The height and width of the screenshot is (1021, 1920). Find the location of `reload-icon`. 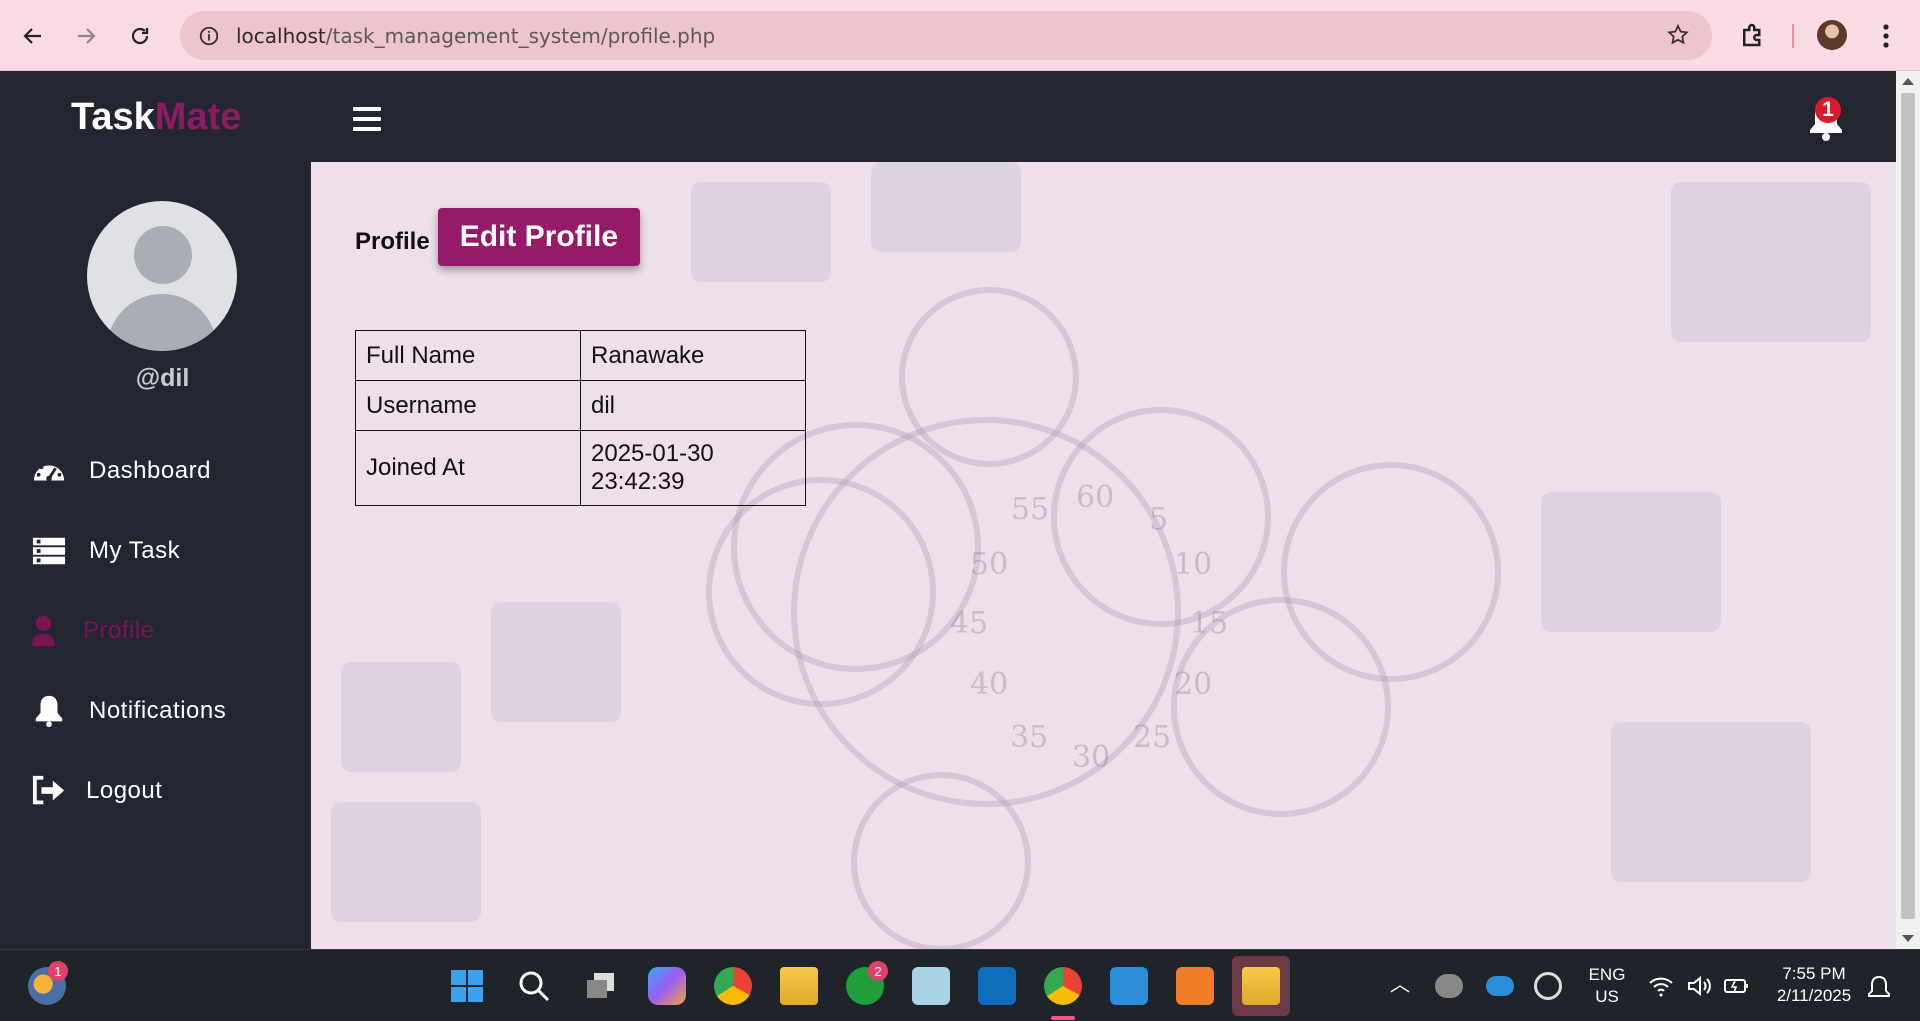

reload-icon is located at coordinates (140, 36).